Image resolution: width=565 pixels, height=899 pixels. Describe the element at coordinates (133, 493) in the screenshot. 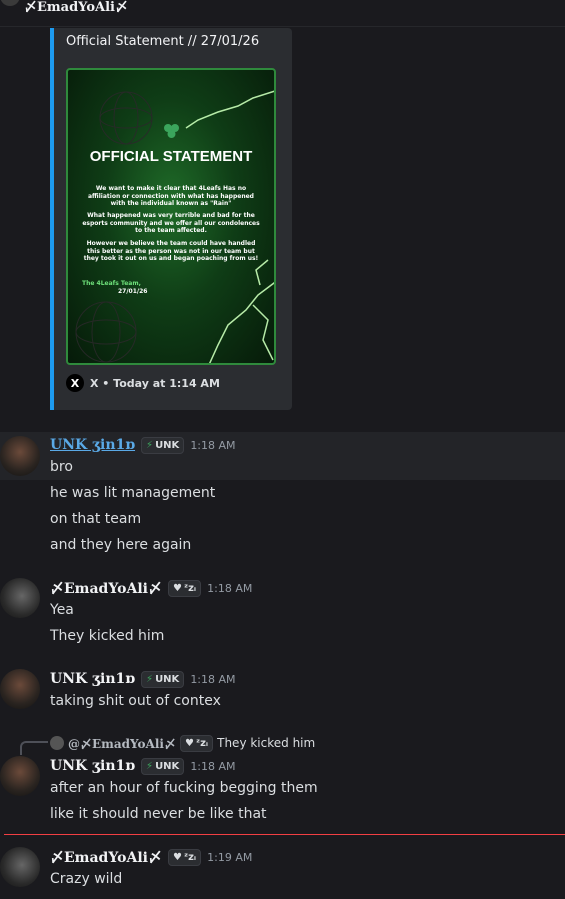

I see `message-line: he was lit management` at that location.